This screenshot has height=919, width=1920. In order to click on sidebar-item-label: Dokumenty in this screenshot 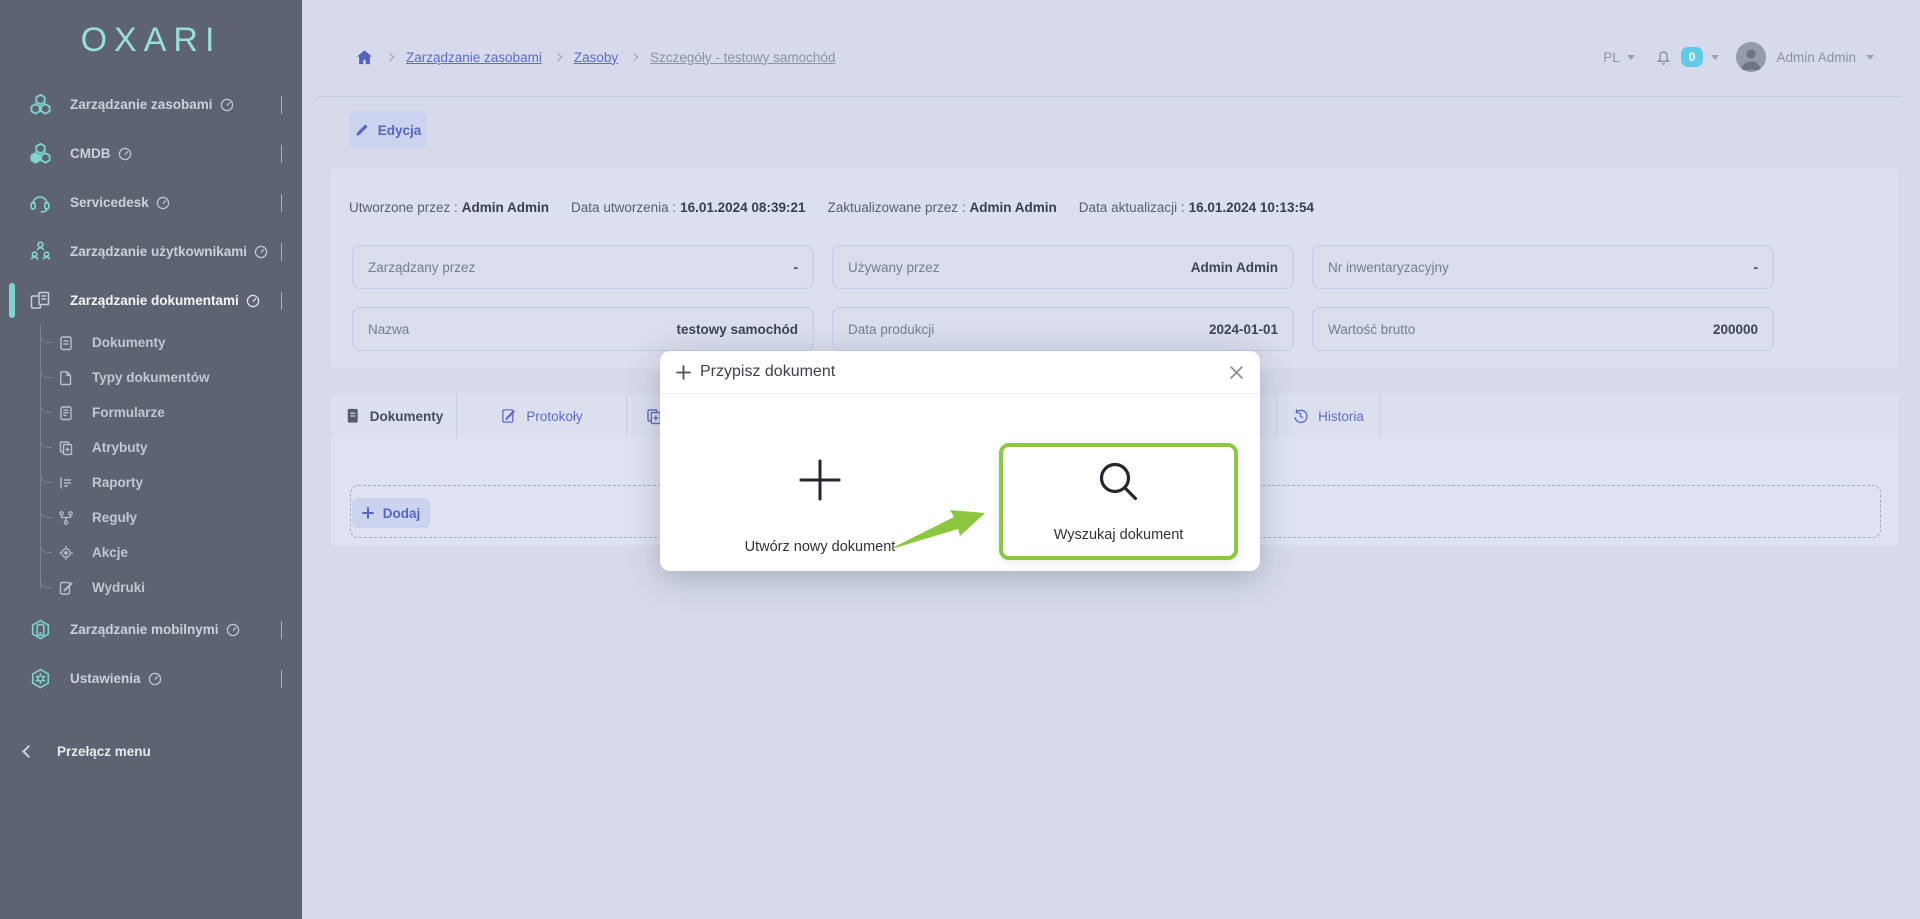, I will do `click(129, 342)`.